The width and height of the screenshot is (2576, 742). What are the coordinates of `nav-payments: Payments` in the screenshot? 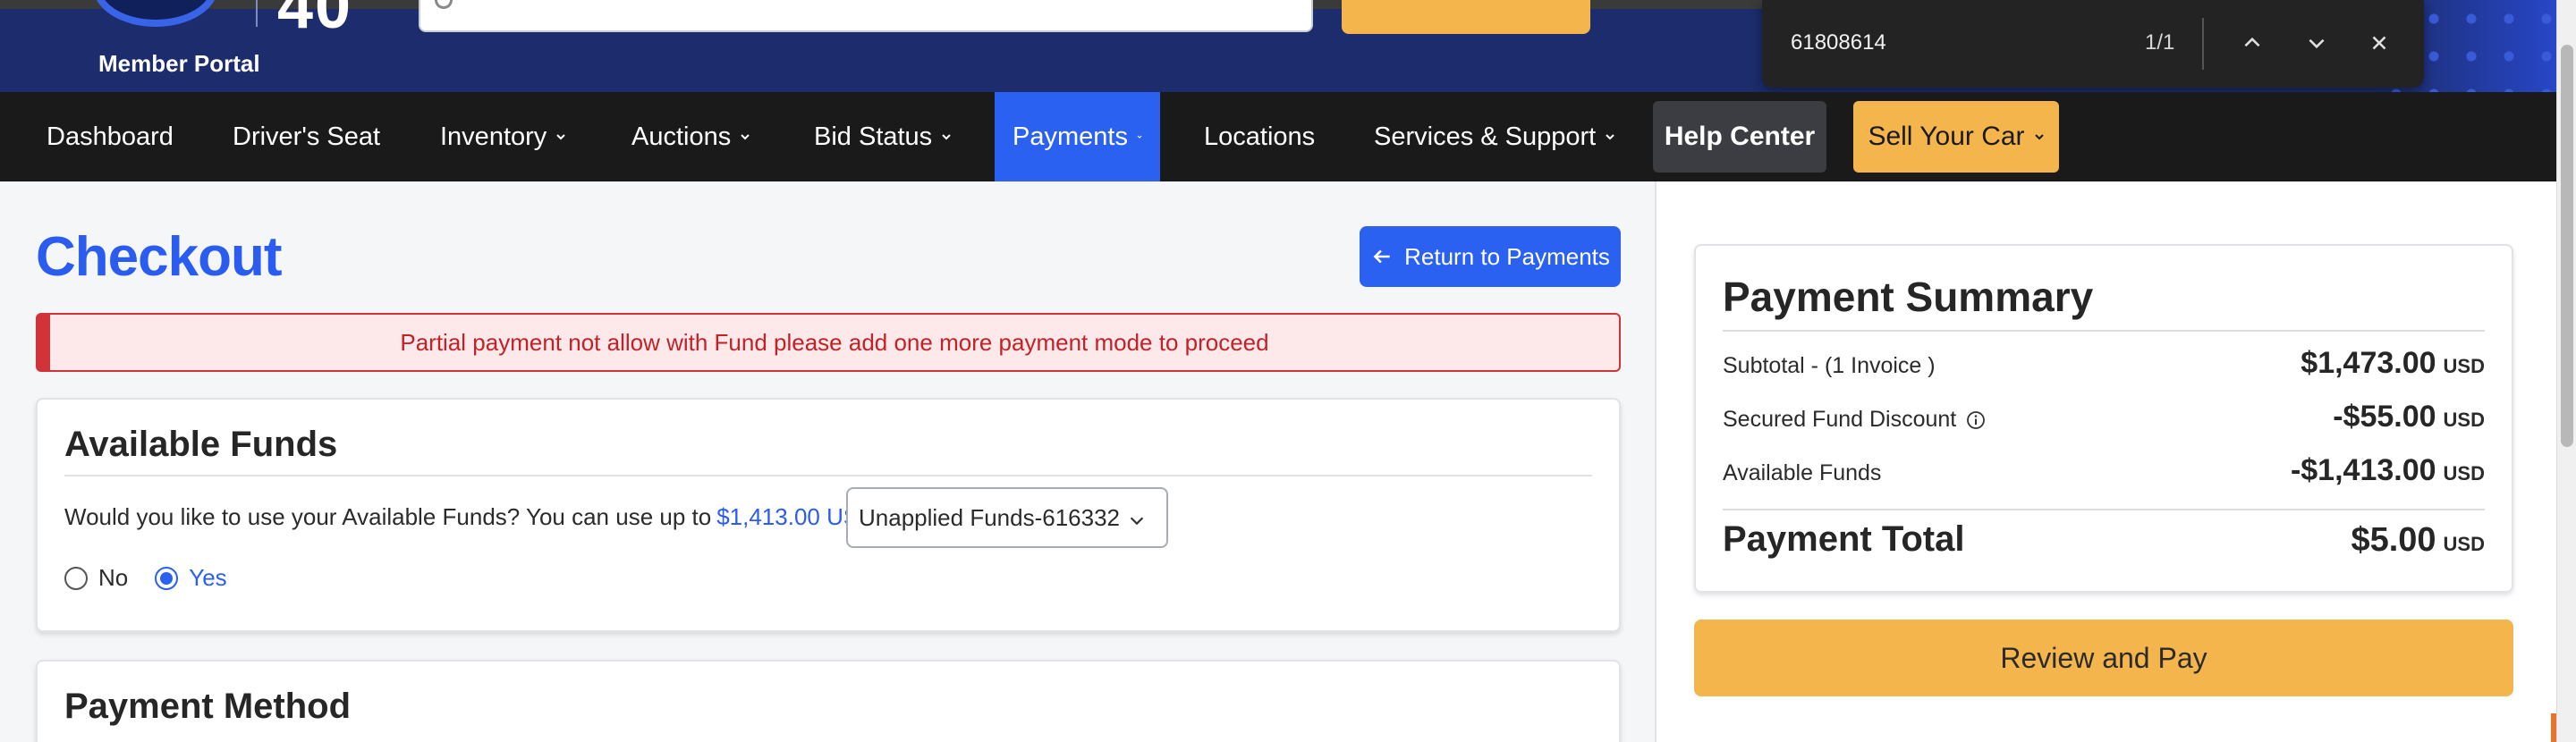 It's located at (1077, 136).